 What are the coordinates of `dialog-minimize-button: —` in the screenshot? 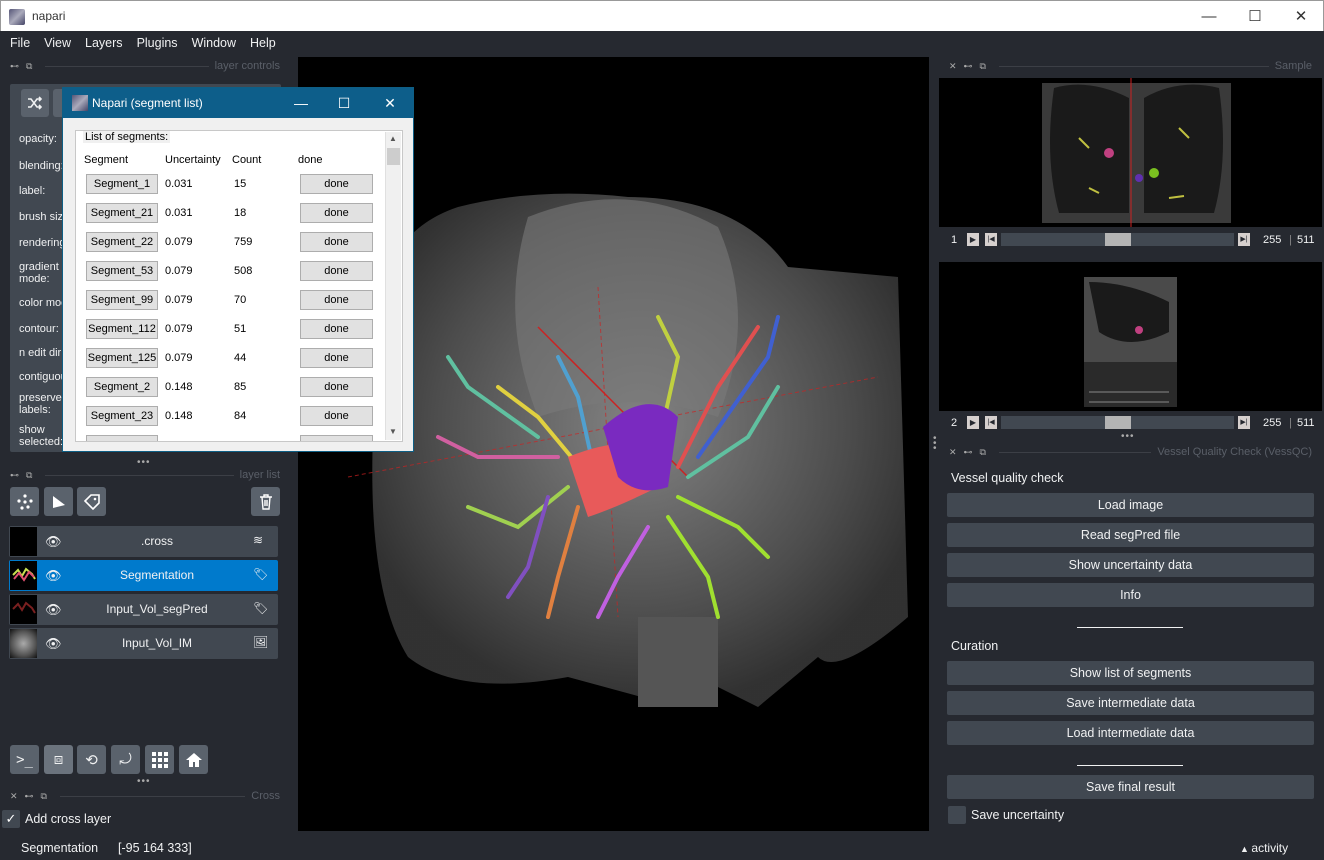 It's located at (301, 103).